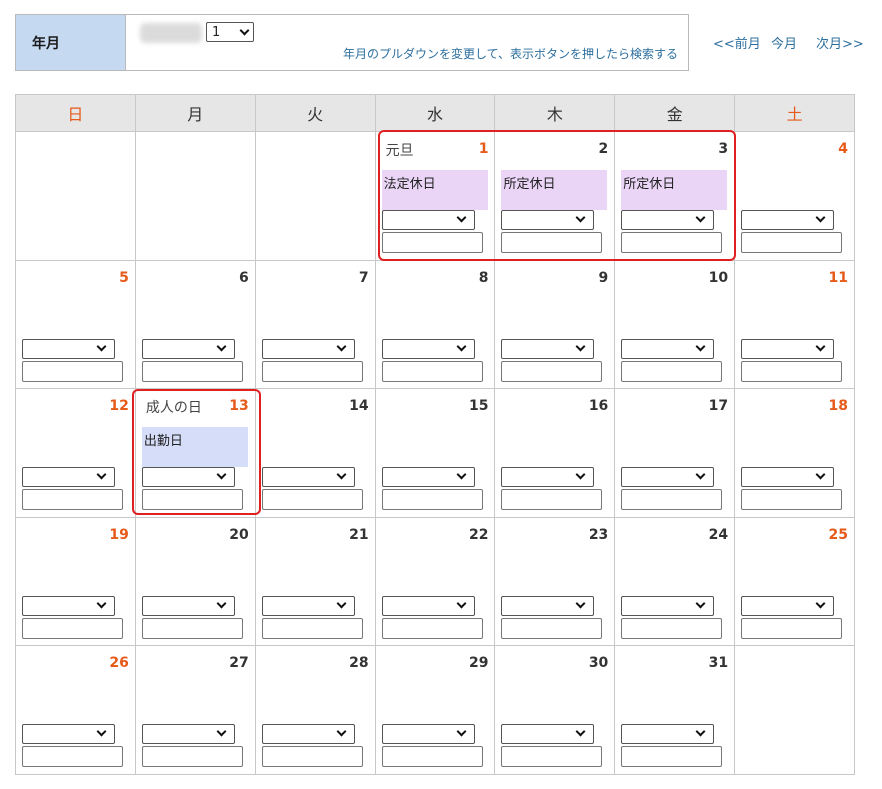 This screenshot has height=789, width=882. What do you see at coordinates (76, 453) in the screenshot?
I see `day-cell-12: 12` at bounding box center [76, 453].